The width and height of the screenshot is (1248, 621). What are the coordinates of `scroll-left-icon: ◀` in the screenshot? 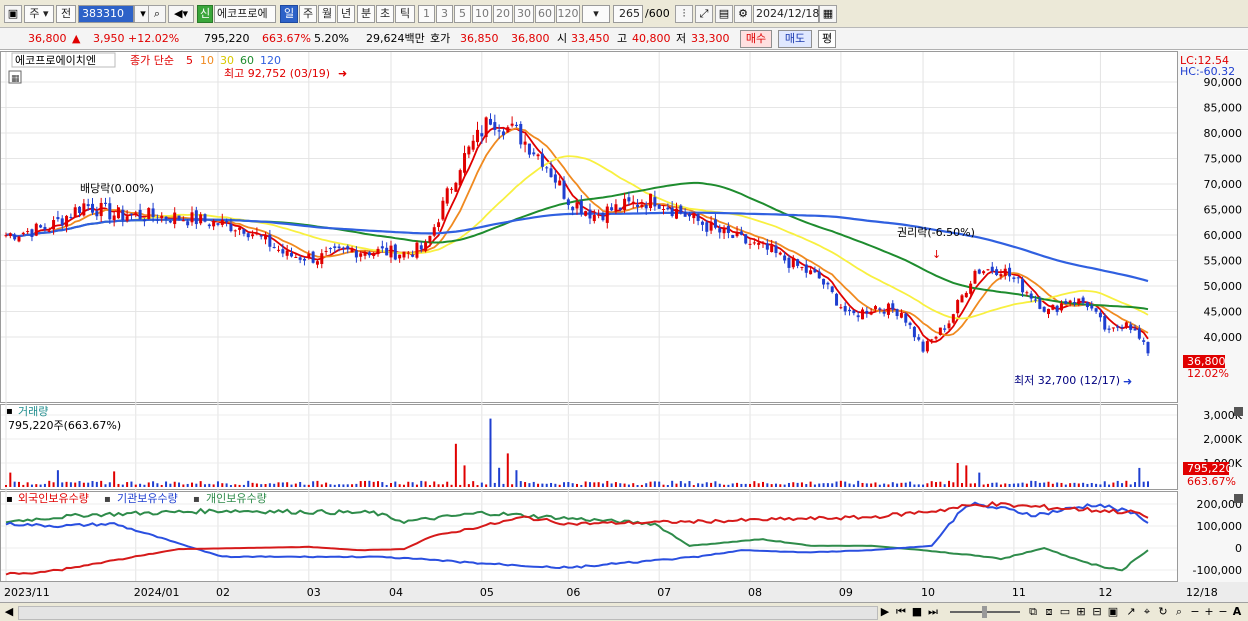 It's located at (9, 612).